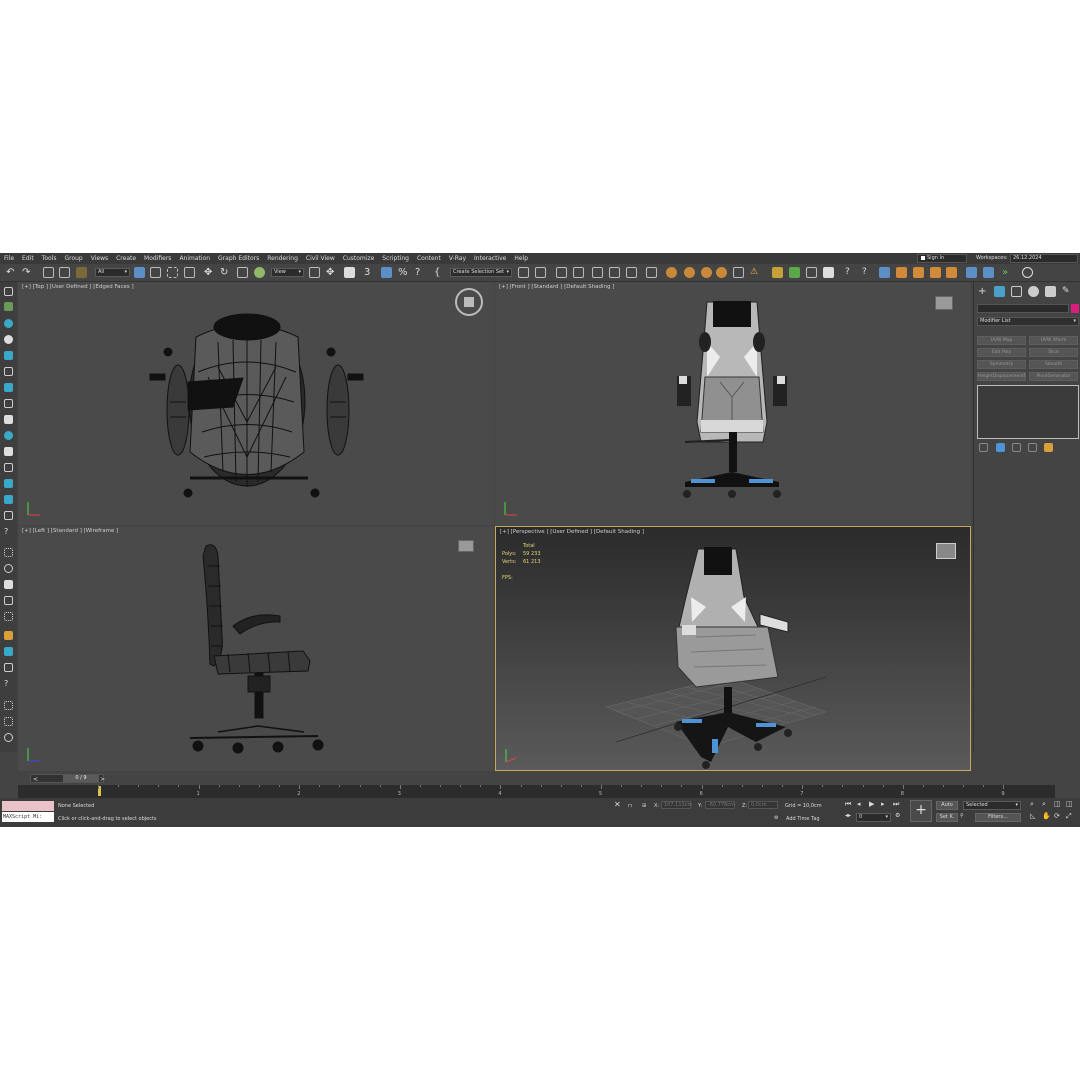  I want to click on rendered-frame-window-icon, so click(689, 272).